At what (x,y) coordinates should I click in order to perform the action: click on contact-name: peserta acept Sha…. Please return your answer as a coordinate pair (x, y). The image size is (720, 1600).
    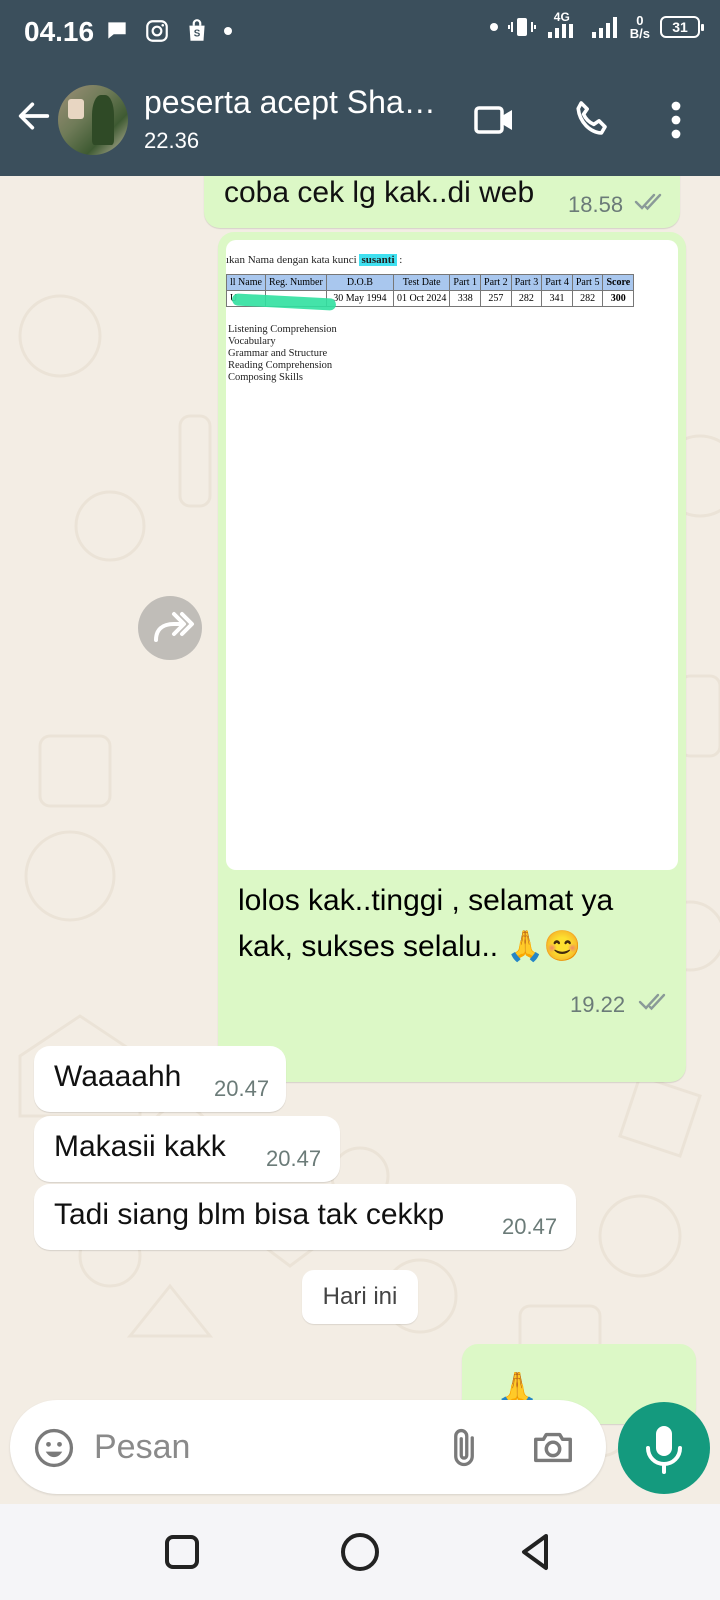
    Looking at the image, I should click on (294, 102).